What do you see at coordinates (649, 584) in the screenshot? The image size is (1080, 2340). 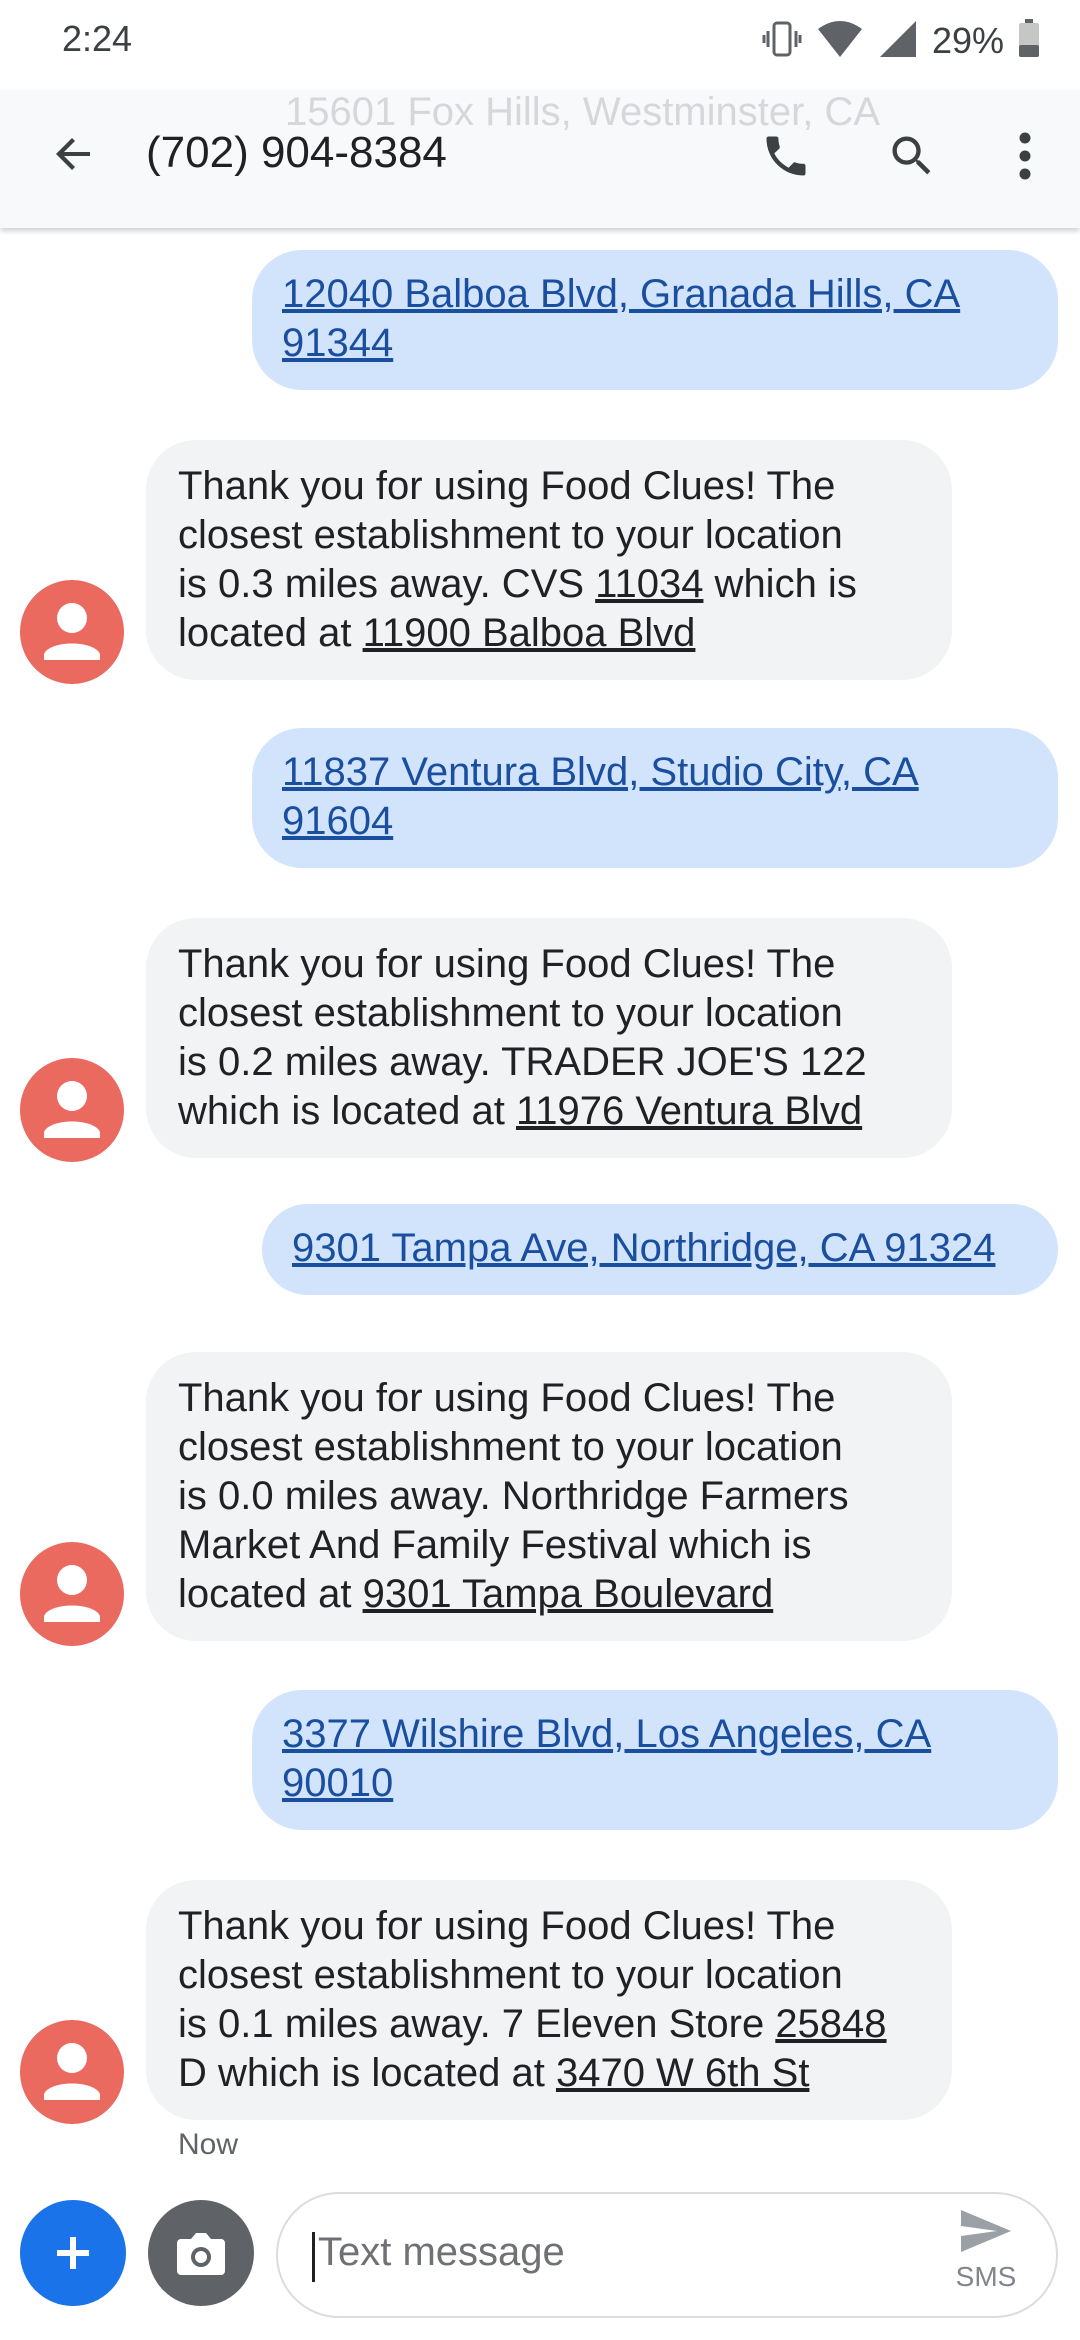 I see `phone-number-link: 11034` at bounding box center [649, 584].